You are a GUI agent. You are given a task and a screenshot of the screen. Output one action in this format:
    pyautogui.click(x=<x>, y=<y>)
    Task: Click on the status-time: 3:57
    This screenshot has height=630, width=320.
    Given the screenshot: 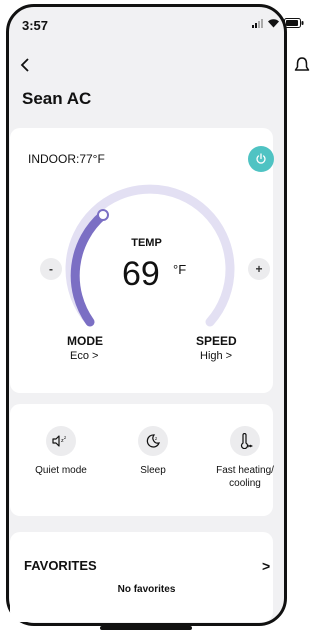 What is the action you would take?
    pyautogui.click(x=35, y=25)
    